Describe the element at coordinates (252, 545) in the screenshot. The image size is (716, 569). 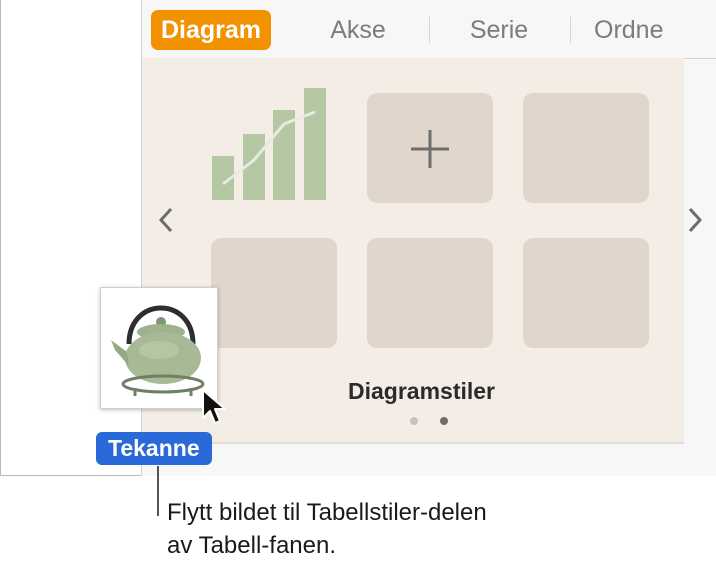
I see `callout-line-2: av Tabell-fanen.` at that location.